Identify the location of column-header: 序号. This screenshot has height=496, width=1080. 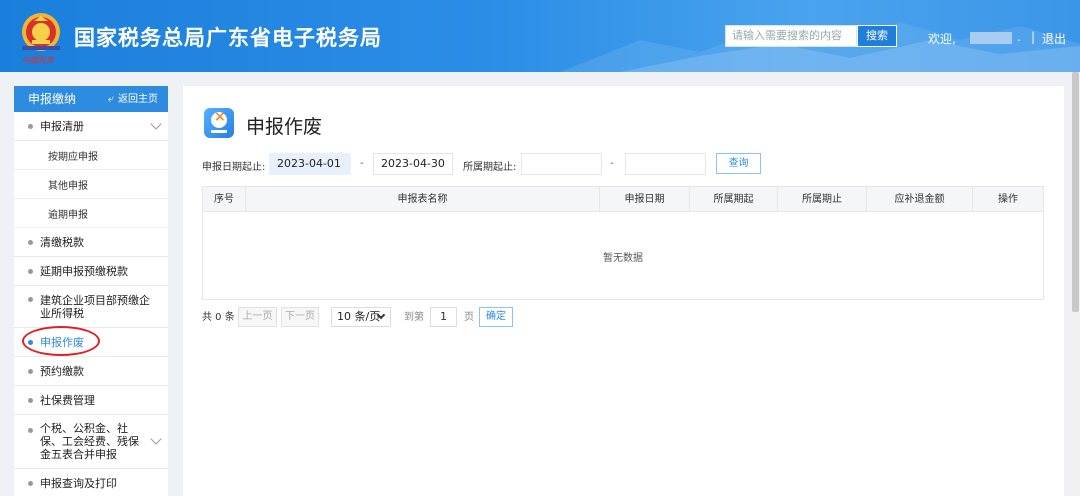
(224, 199).